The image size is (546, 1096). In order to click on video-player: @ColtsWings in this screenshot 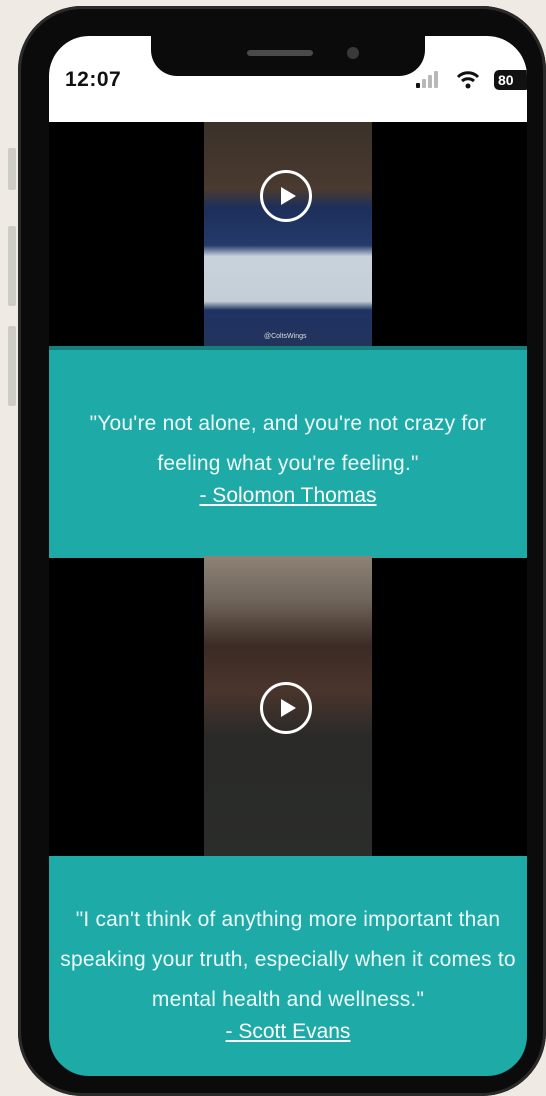, I will do `click(288, 234)`.